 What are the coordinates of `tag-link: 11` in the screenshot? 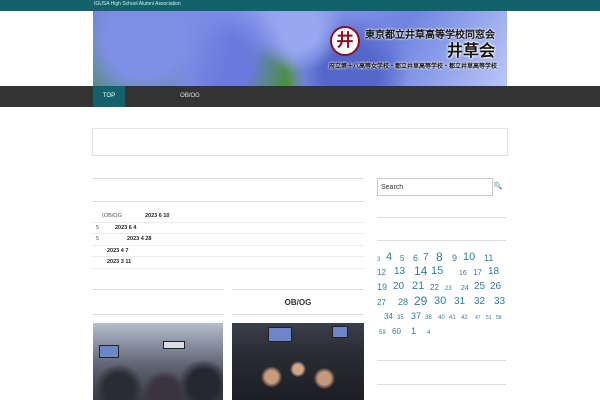 It's located at (488, 258).